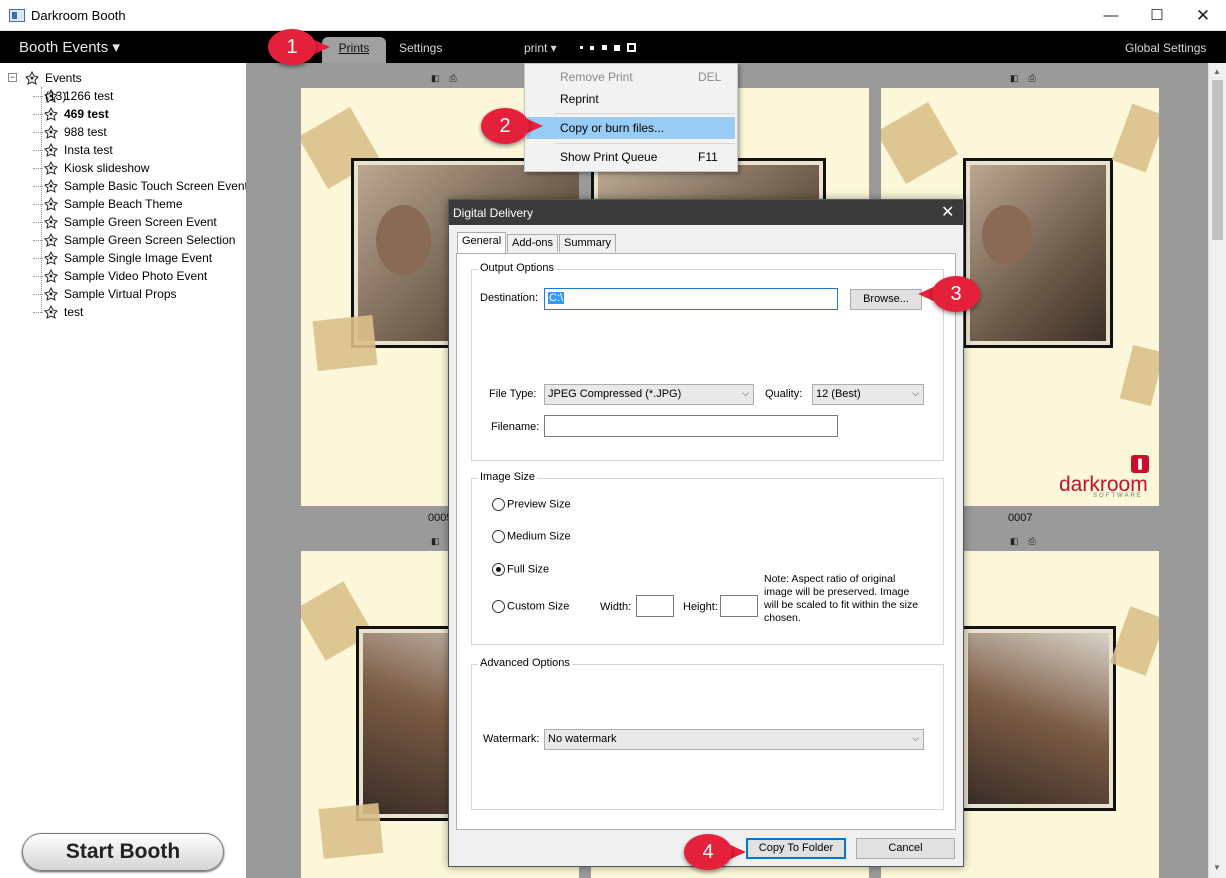 This screenshot has width=1226, height=878. What do you see at coordinates (123, 852) in the screenshot?
I see `start-booth-button: Start Booth` at bounding box center [123, 852].